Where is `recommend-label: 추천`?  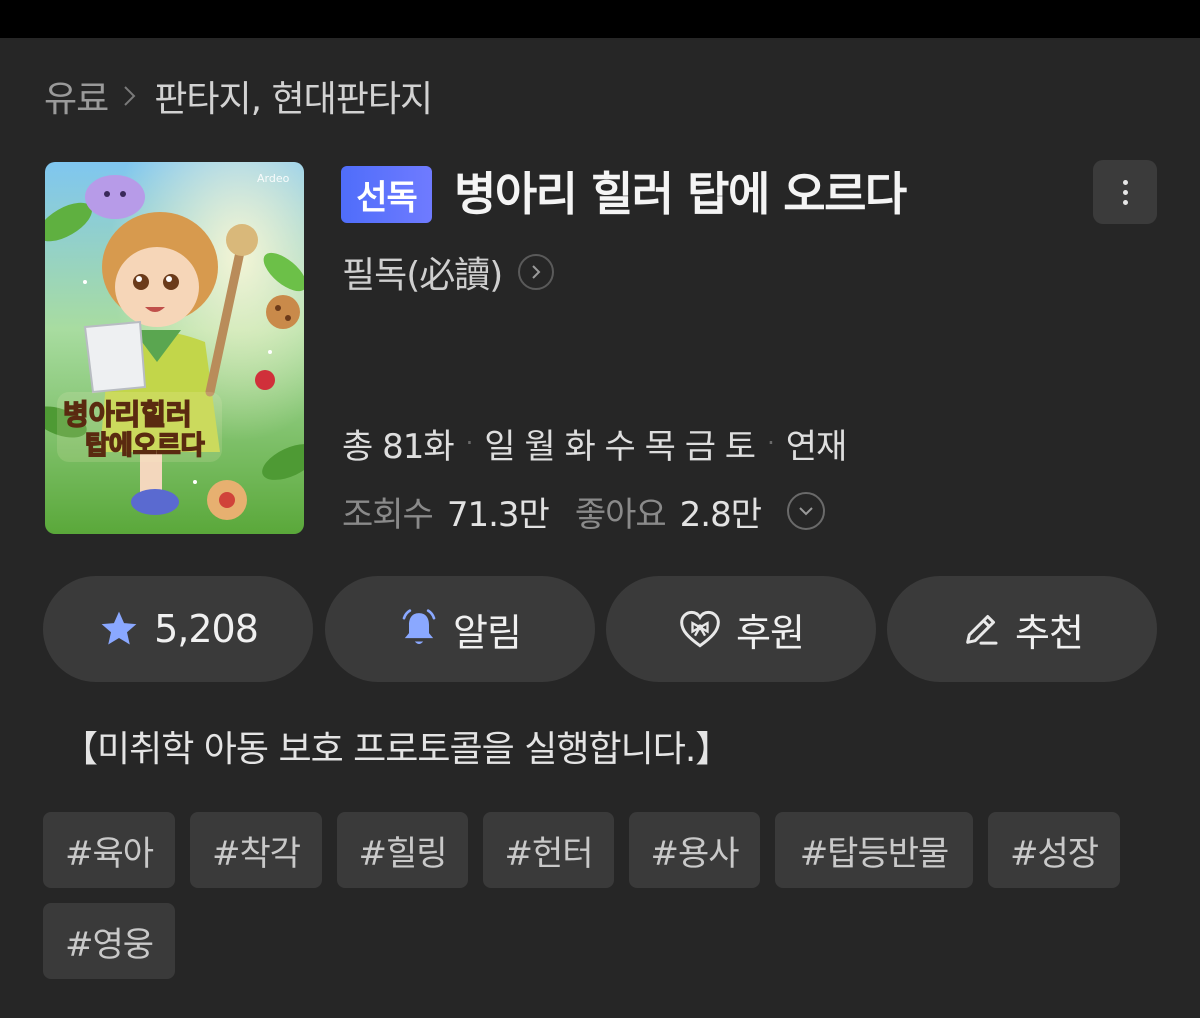 recommend-label: 추천 is located at coordinates (1049, 632).